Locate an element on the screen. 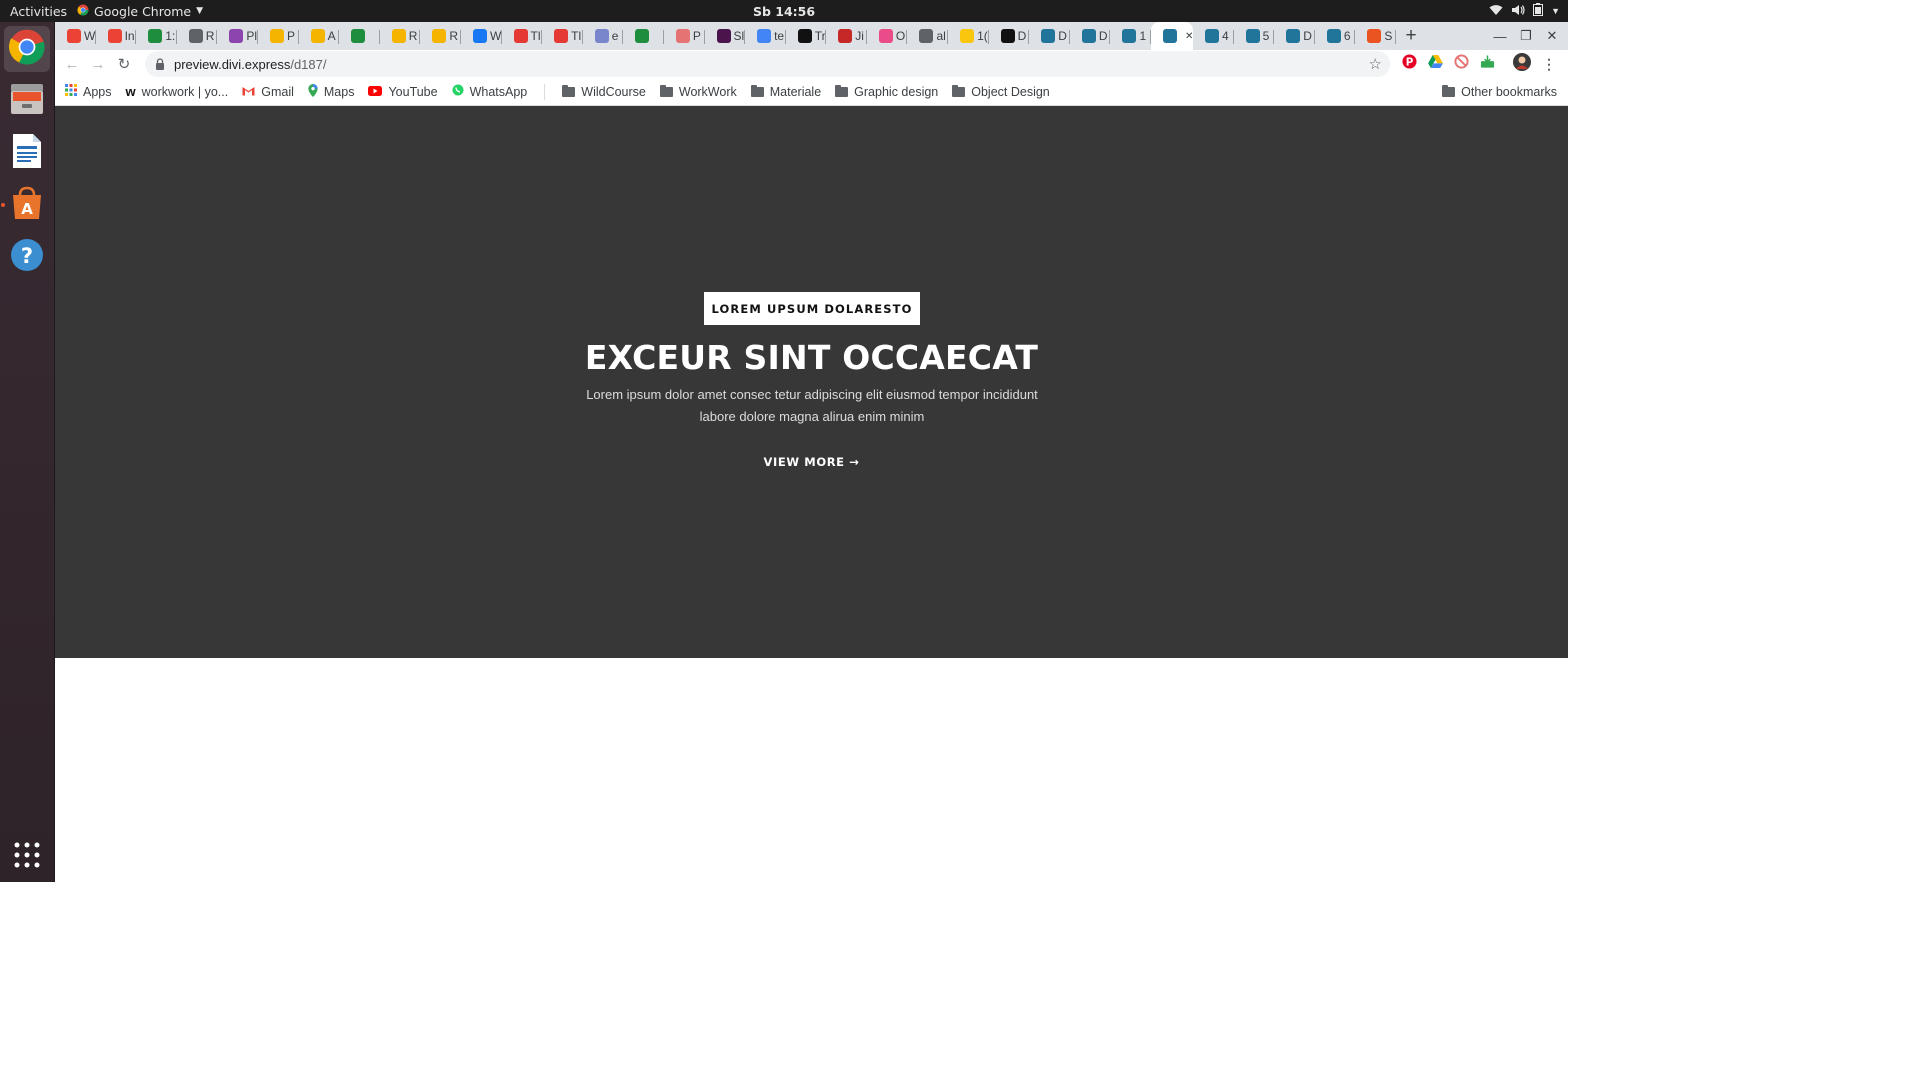 The height and width of the screenshot is (1080, 1920). bookmark-folder: Graphic design is located at coordinates (886, 92).